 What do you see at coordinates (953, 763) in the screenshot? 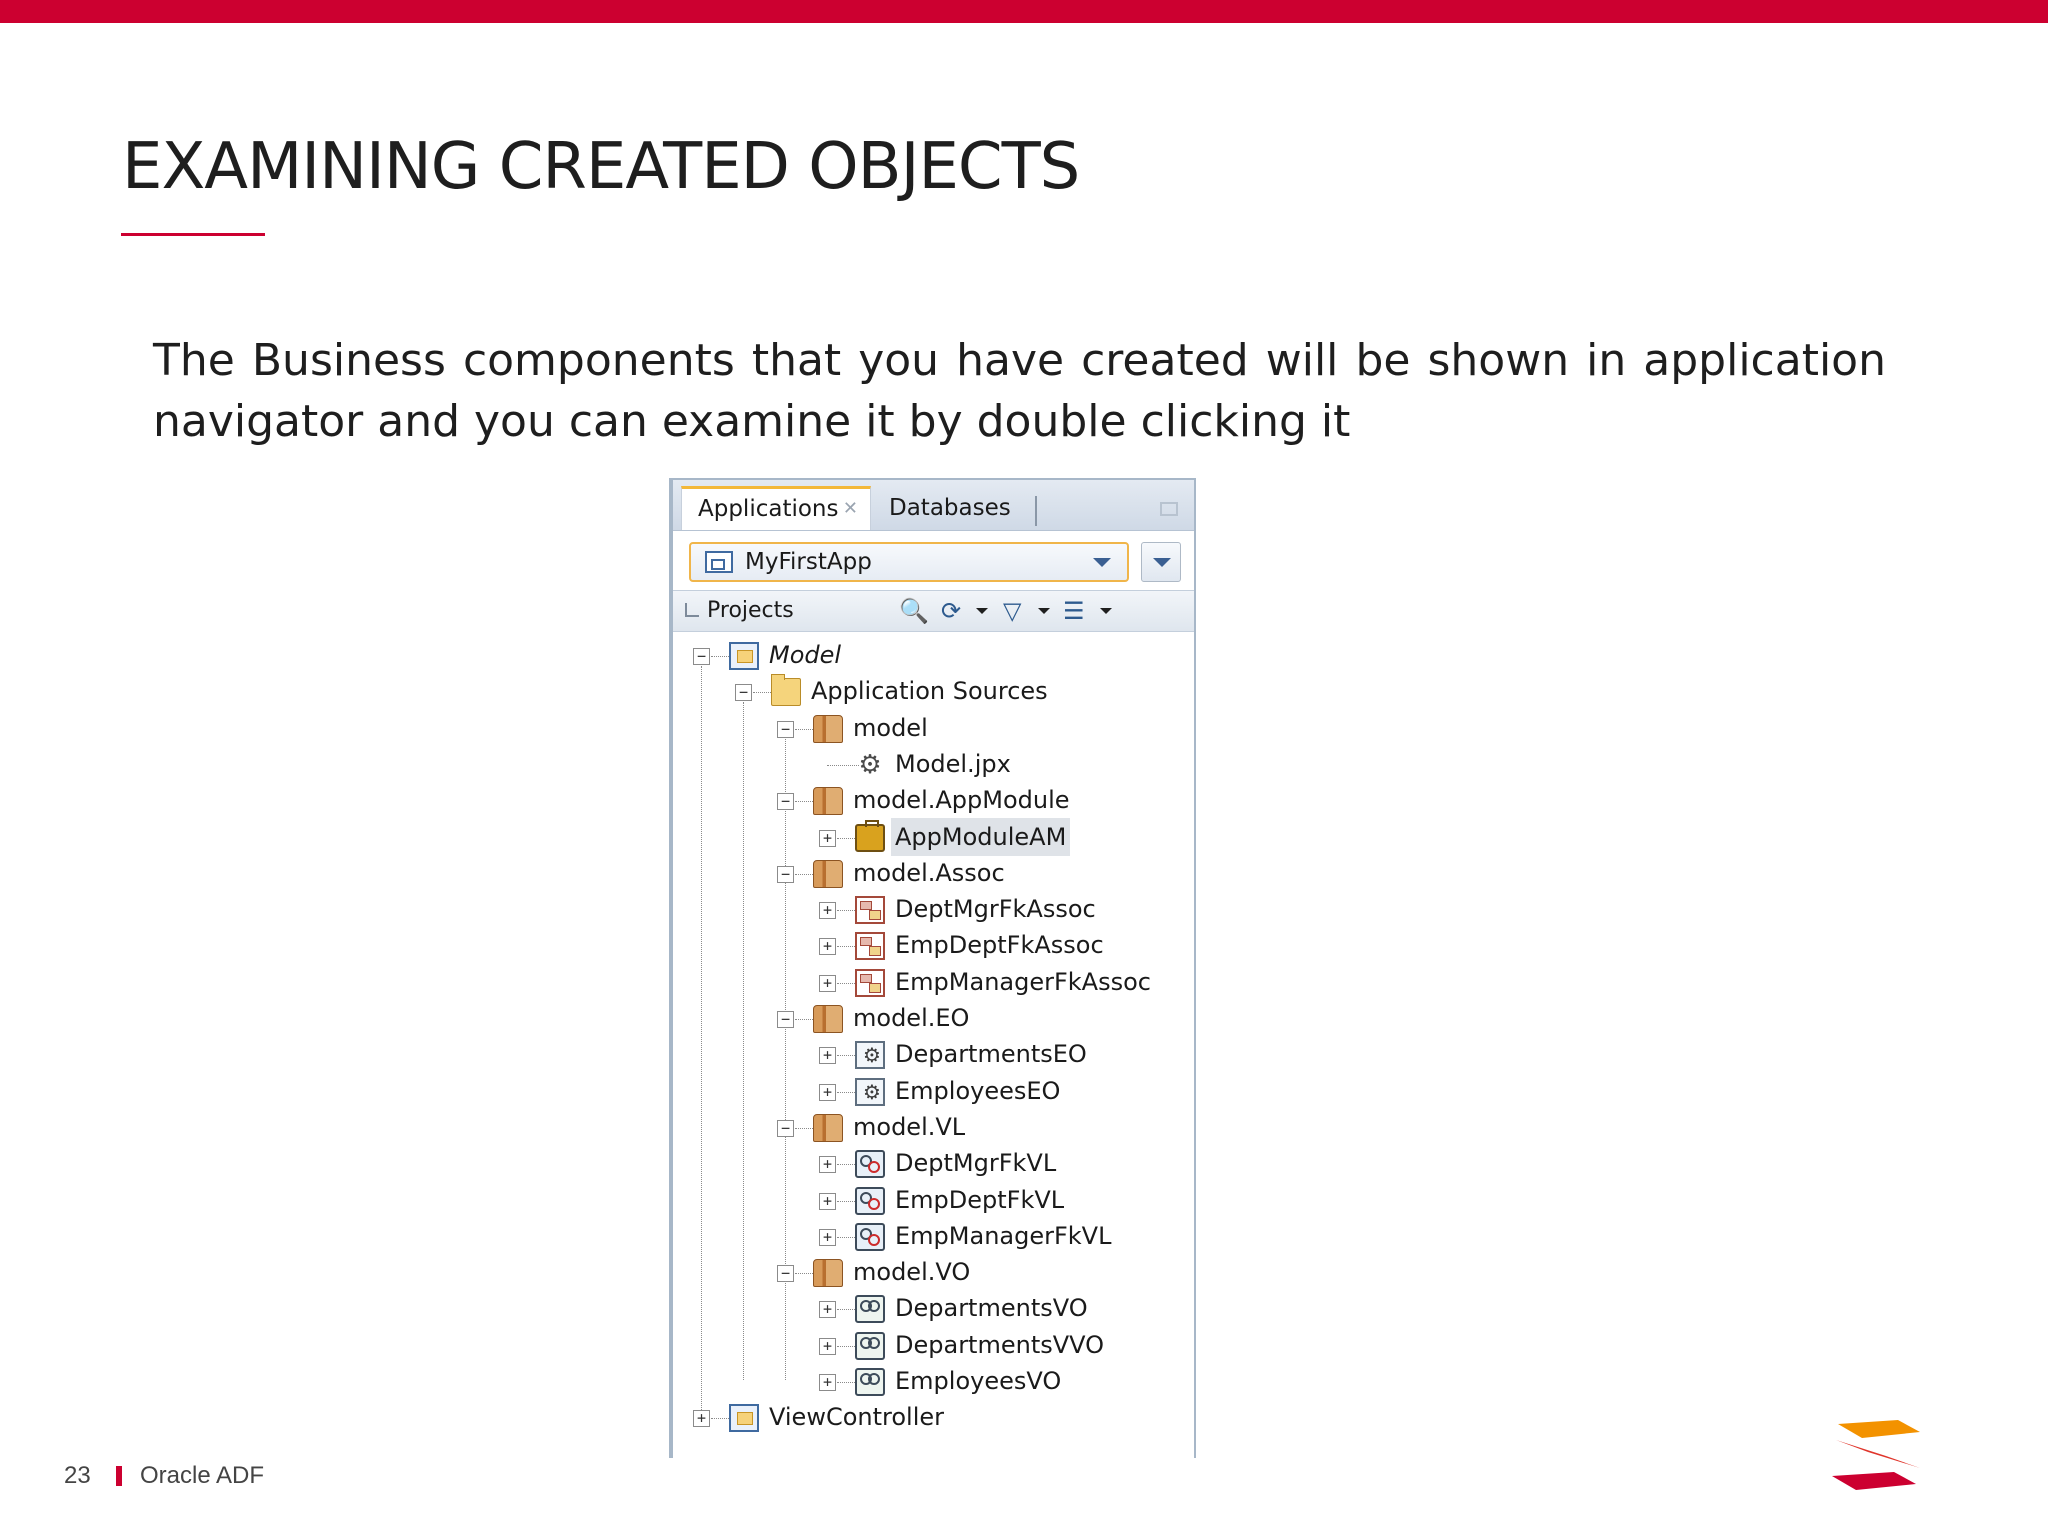
I see `tree-node-label: Model.jpx` at bounding box center [953, 763].